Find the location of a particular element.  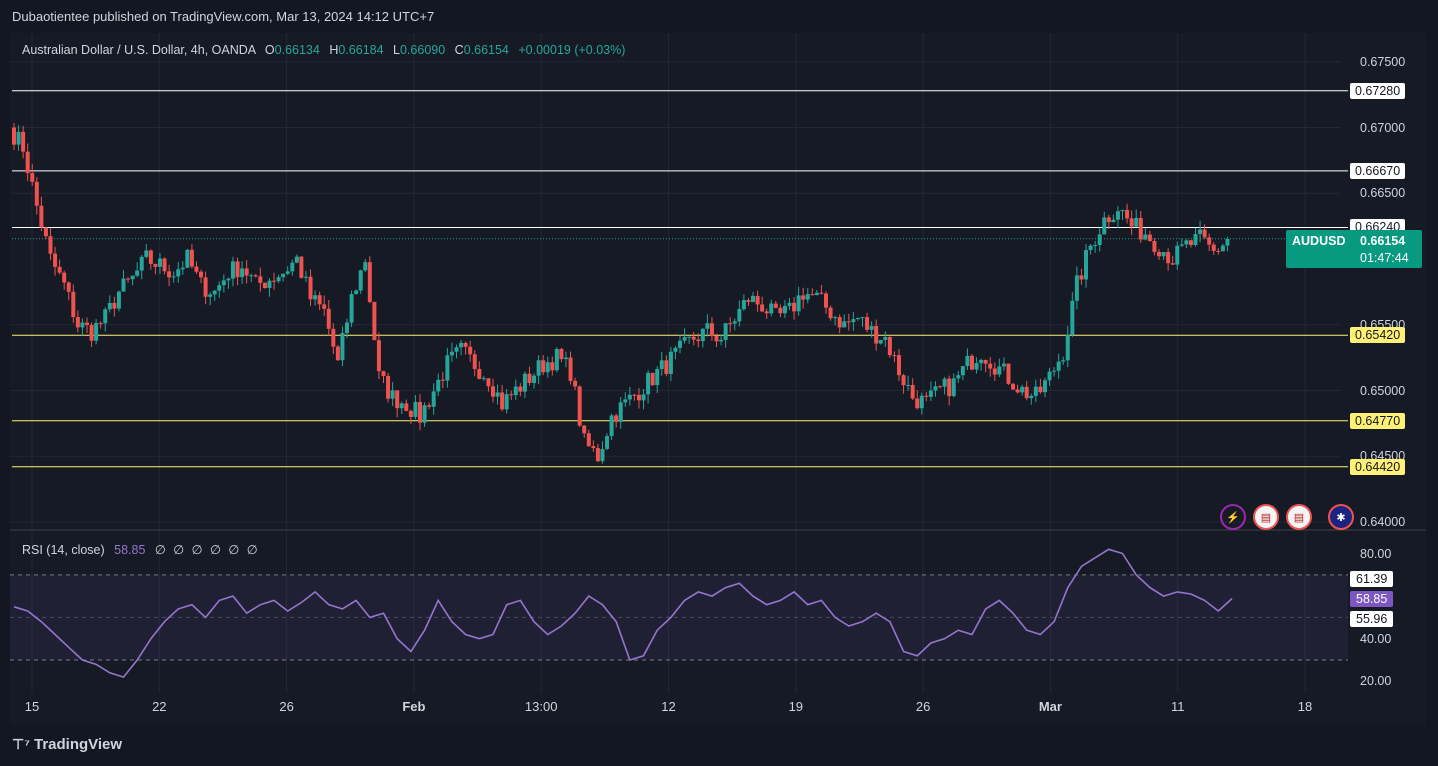

rsi-tick-label: 40.00 is located at coordinates (1376, 638).